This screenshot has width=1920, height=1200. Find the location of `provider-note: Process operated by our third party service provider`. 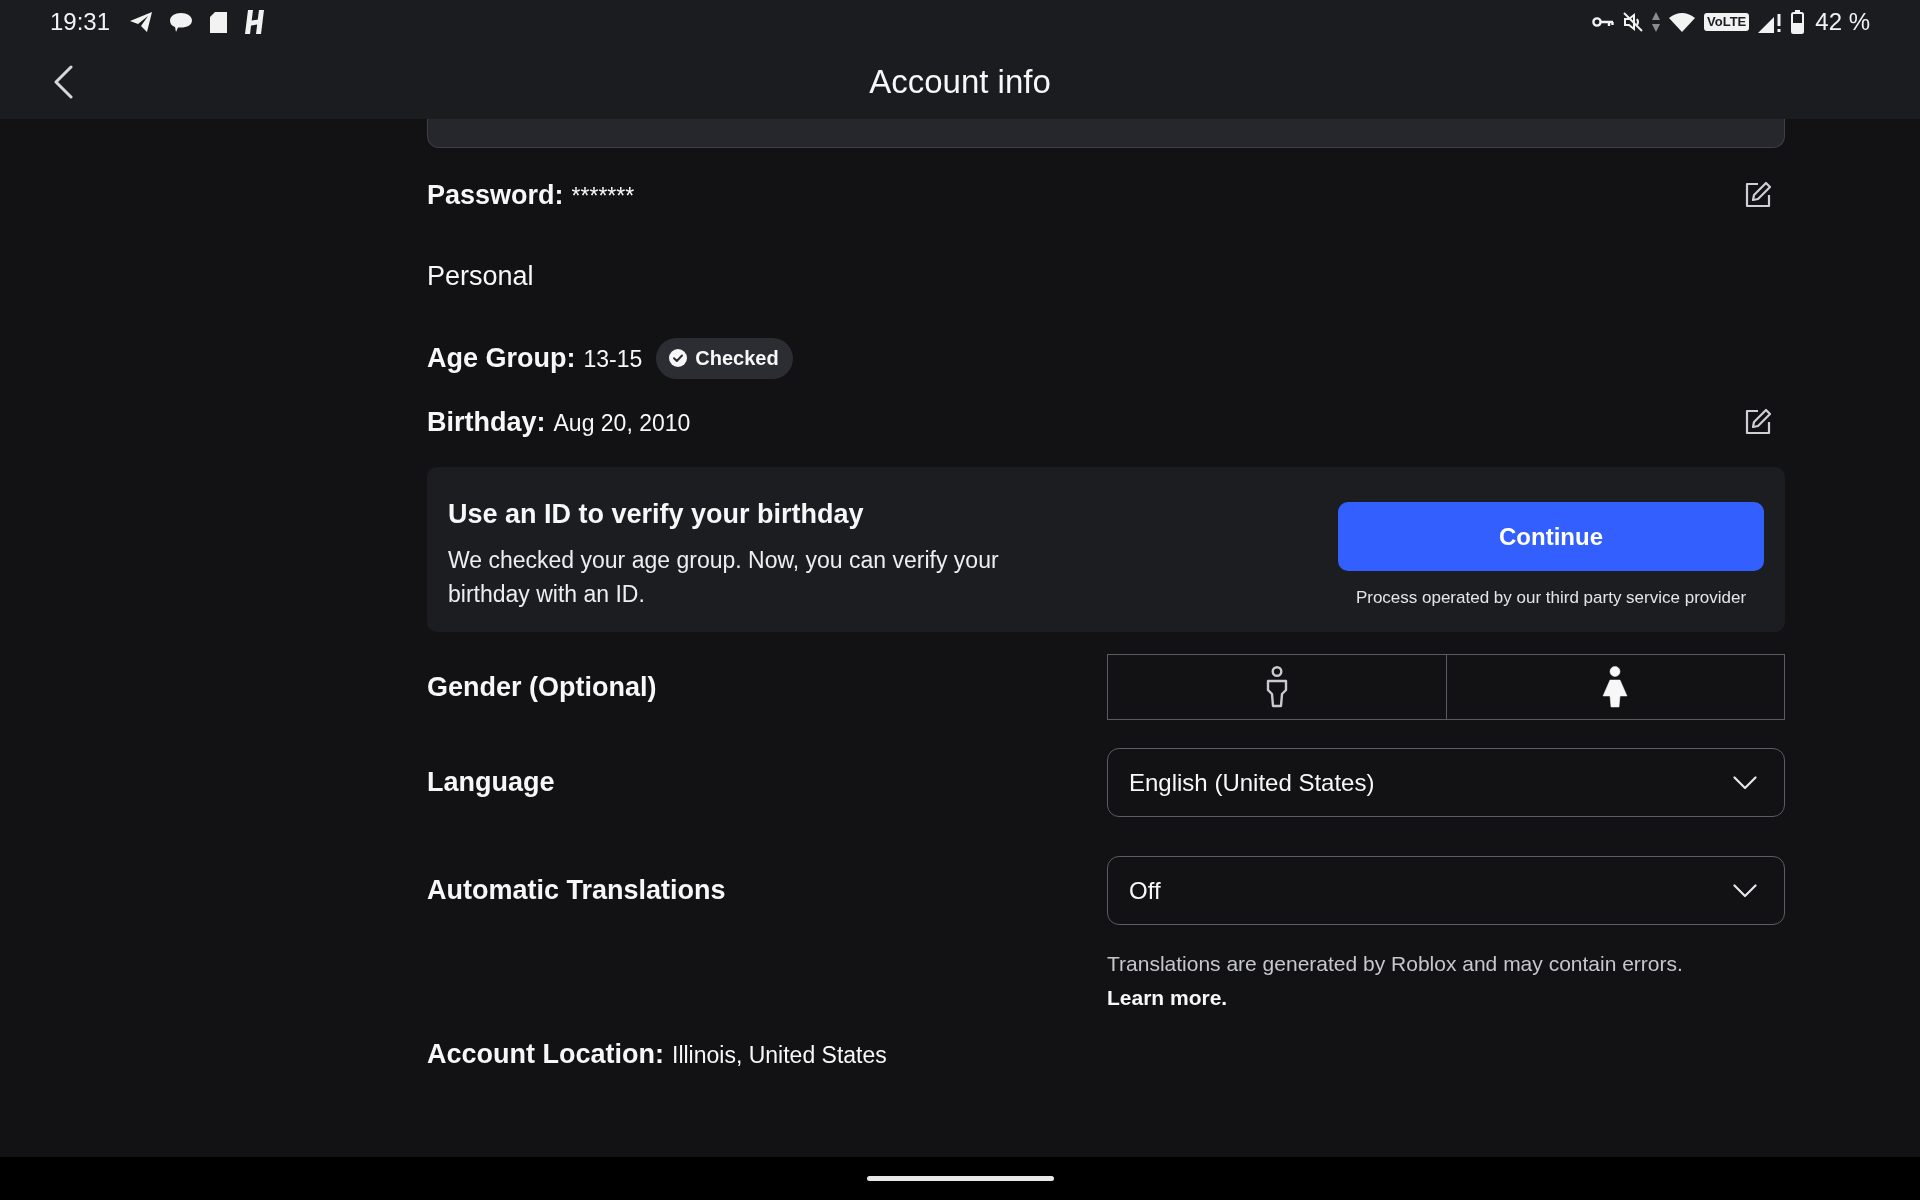

provider-note: Process operated by our third party service provider is located at coordinates (1551, 598).